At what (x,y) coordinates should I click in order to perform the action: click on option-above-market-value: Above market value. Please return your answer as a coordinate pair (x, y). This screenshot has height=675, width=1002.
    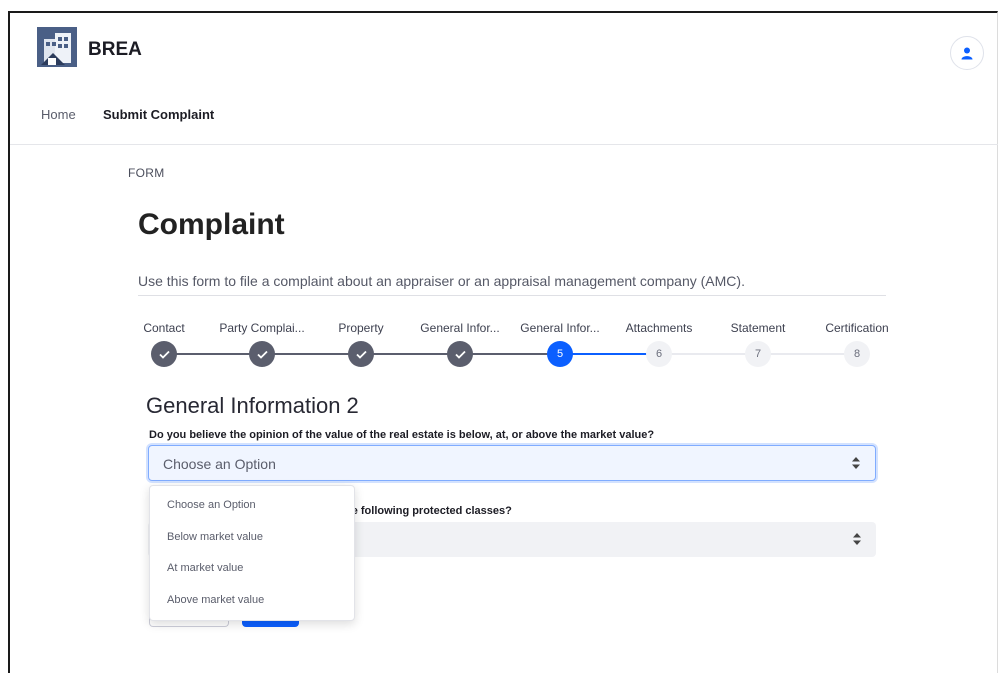
    Looking at the image, I should click on (215, 600).